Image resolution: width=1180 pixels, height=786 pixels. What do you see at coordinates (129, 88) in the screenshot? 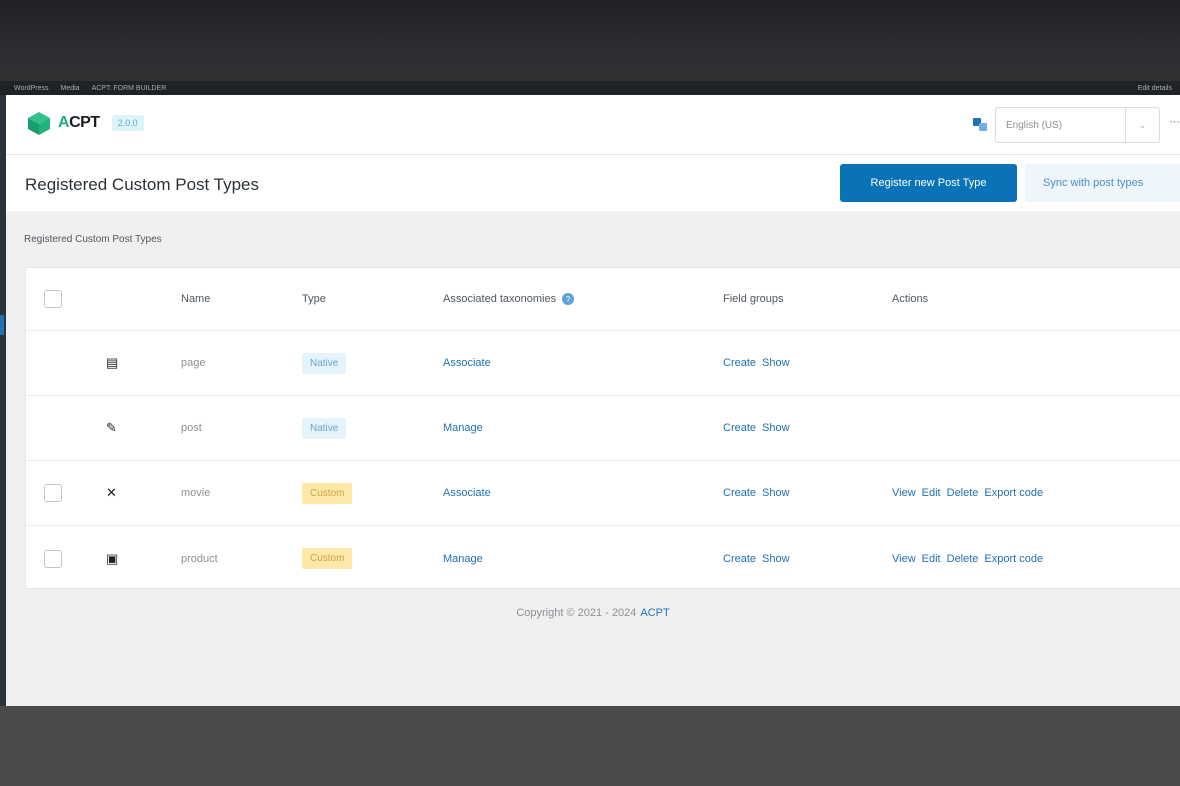
I see `admin-bar-item: ACPT: FORM BUILDER` at bounding box center [129, 88].